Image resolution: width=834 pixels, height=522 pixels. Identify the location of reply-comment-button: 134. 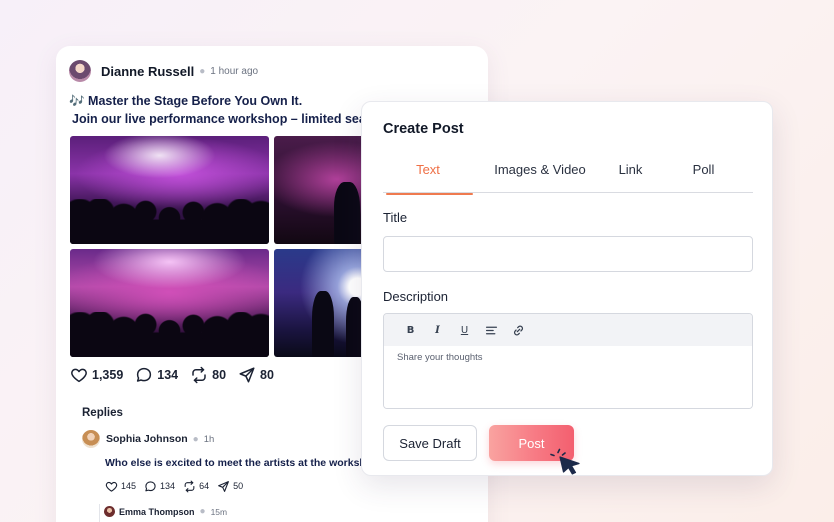
(159, 486).